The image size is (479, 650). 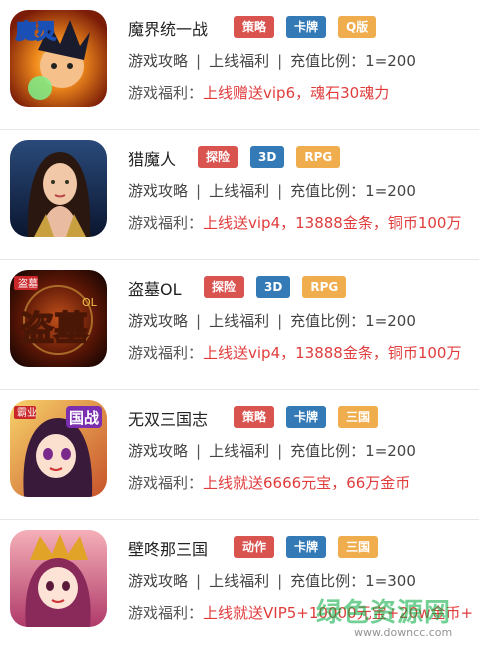 I want to click on liemoren-game-icon, so click(x=58, y=188).